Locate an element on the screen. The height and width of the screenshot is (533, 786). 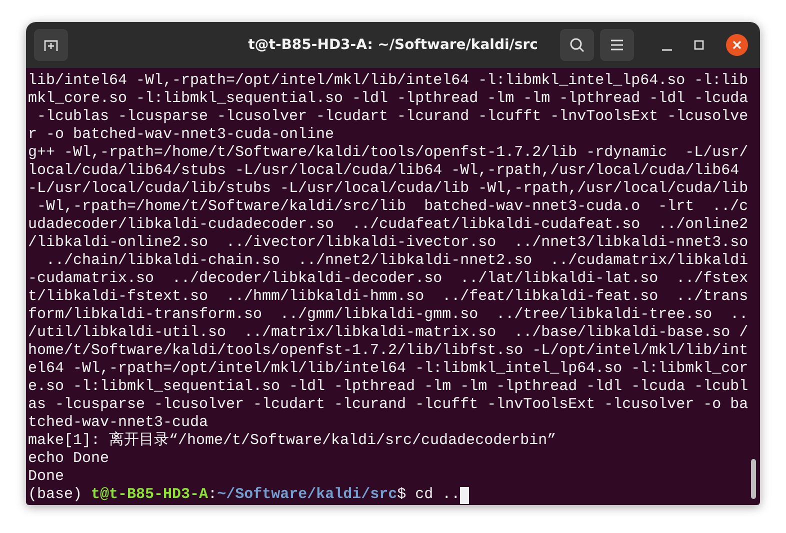
terminal-line: tched-wav-nnet3-cuda is located at coordinates (119, 422).